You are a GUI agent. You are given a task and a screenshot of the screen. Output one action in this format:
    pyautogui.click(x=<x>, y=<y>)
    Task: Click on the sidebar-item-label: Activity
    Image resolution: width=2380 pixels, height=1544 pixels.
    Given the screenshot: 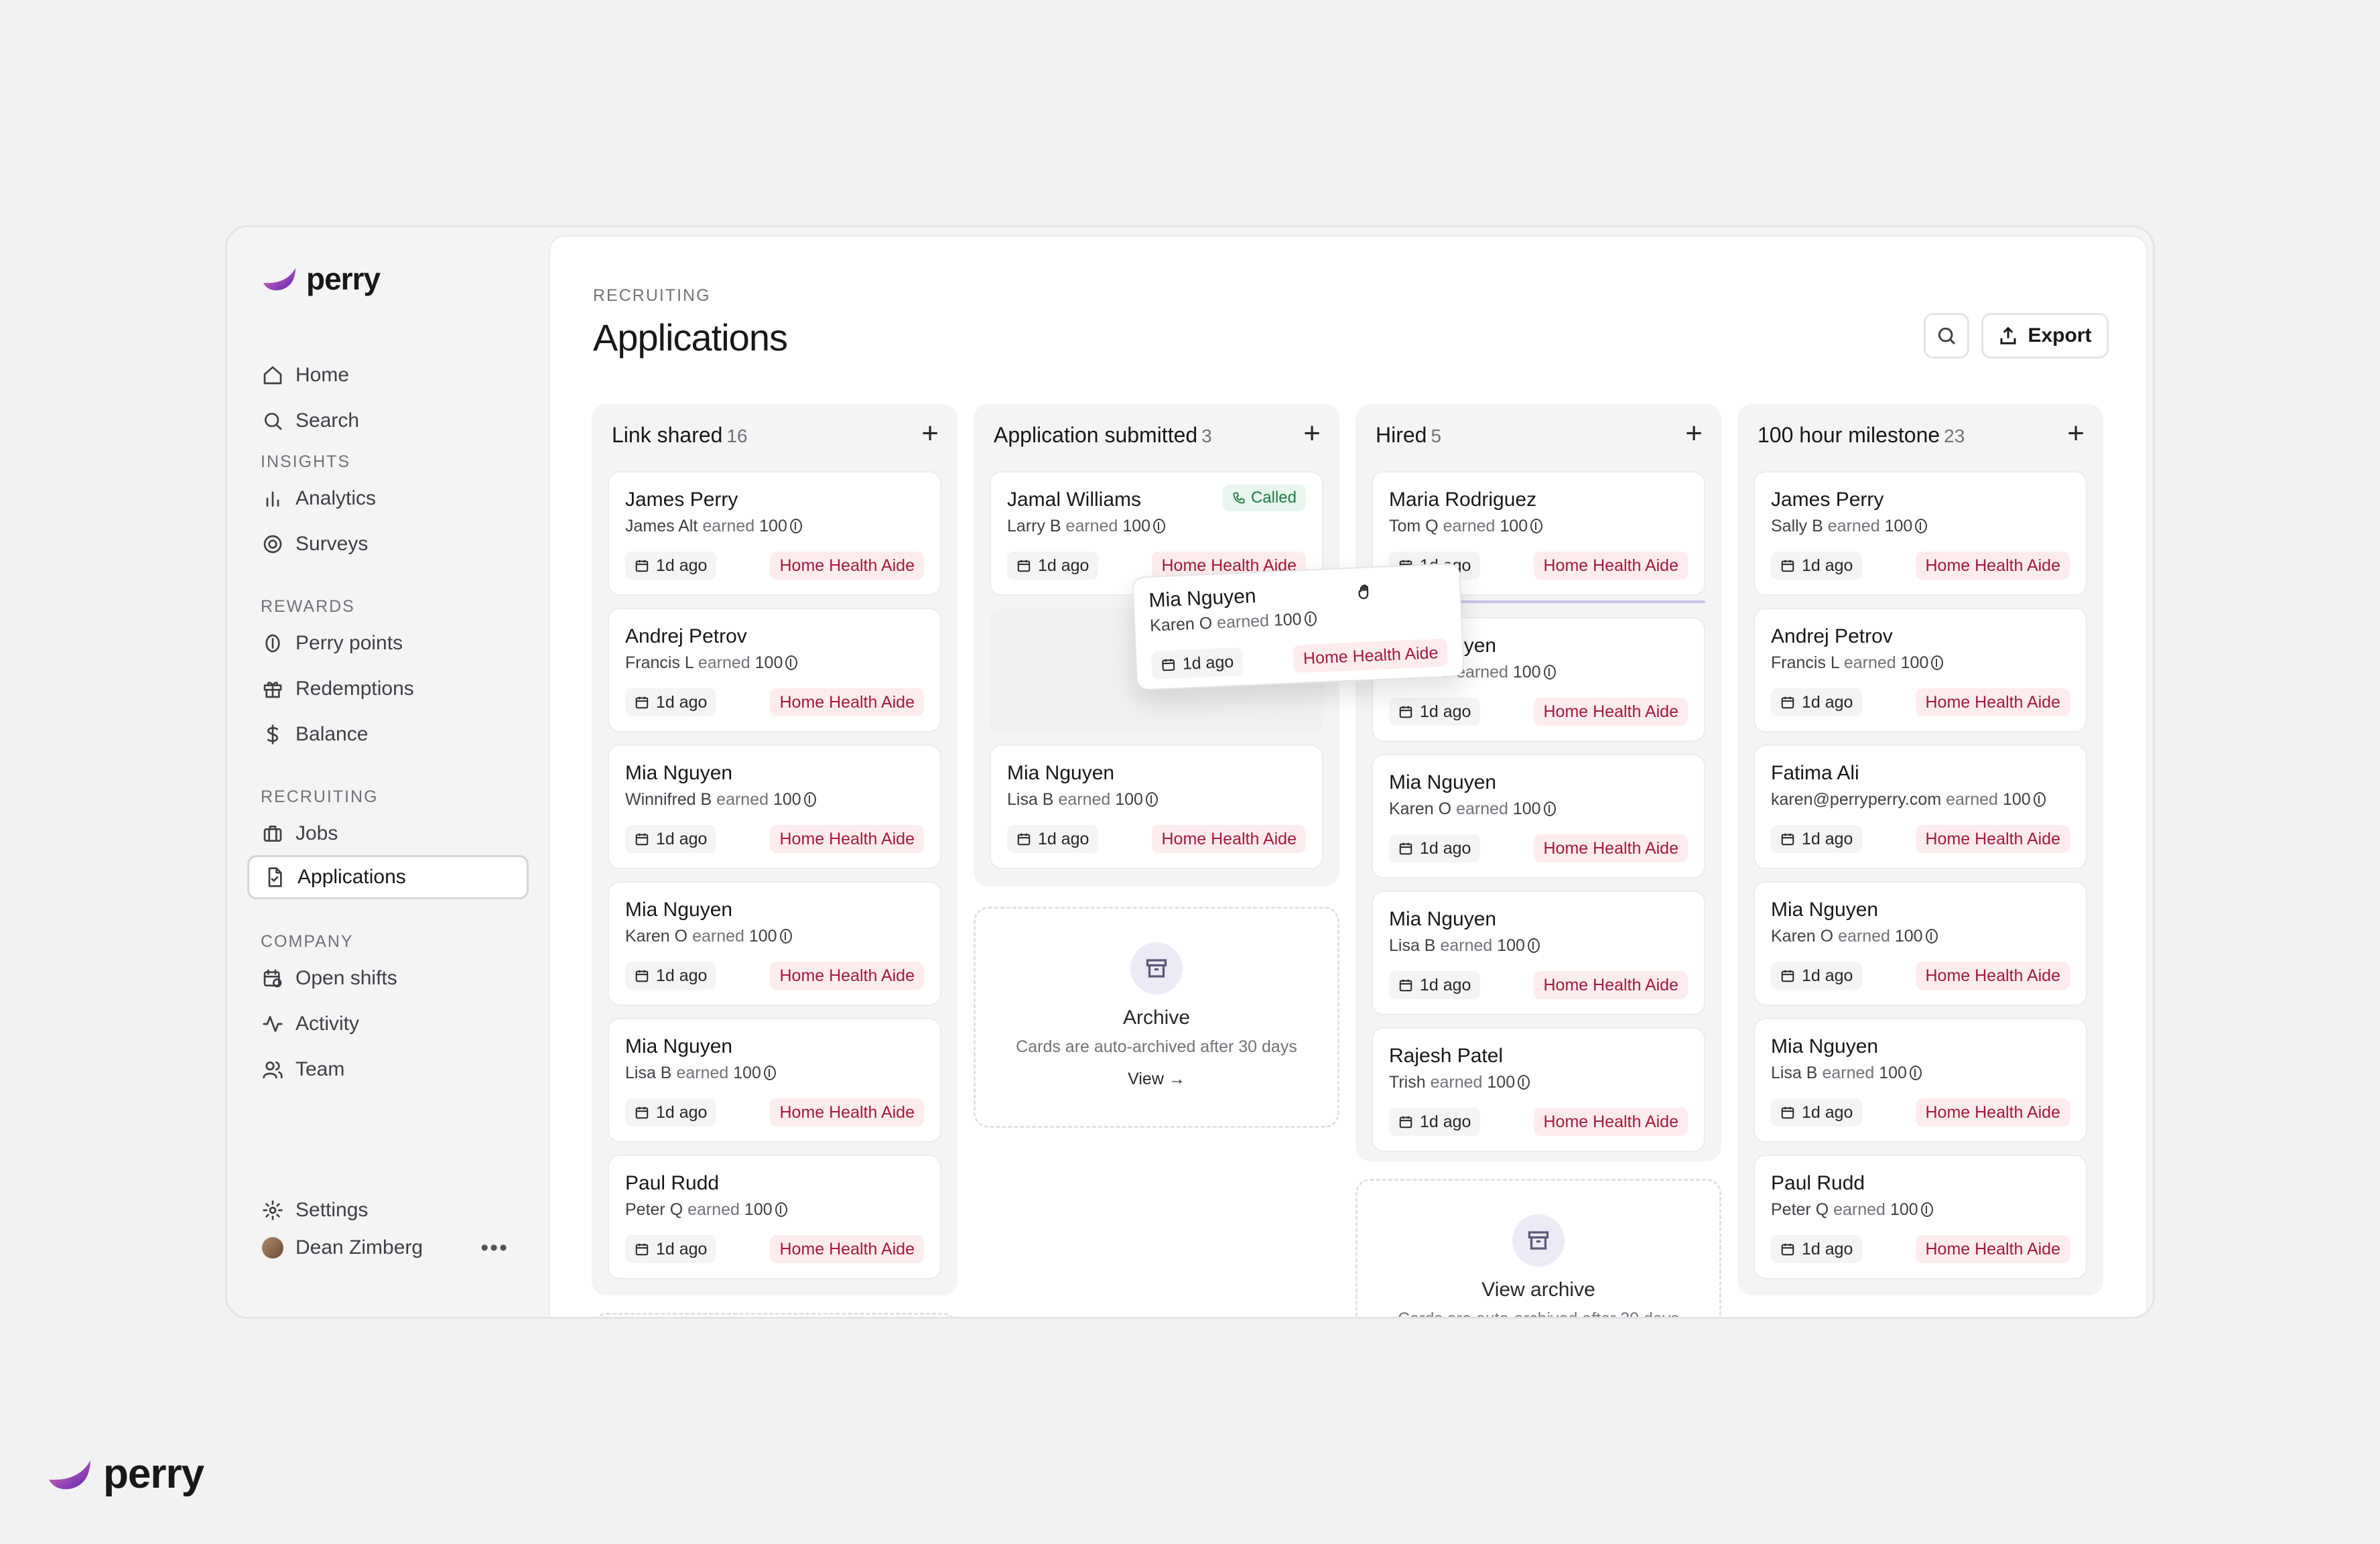 What is the action you would take?
    pyautogui.click(x=327, y=1024)
    